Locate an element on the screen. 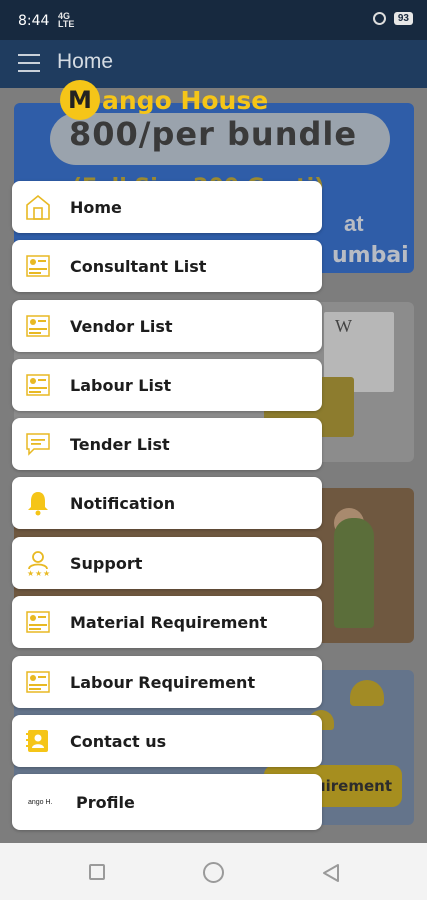  worker-image is located at coordinates (354, 573).